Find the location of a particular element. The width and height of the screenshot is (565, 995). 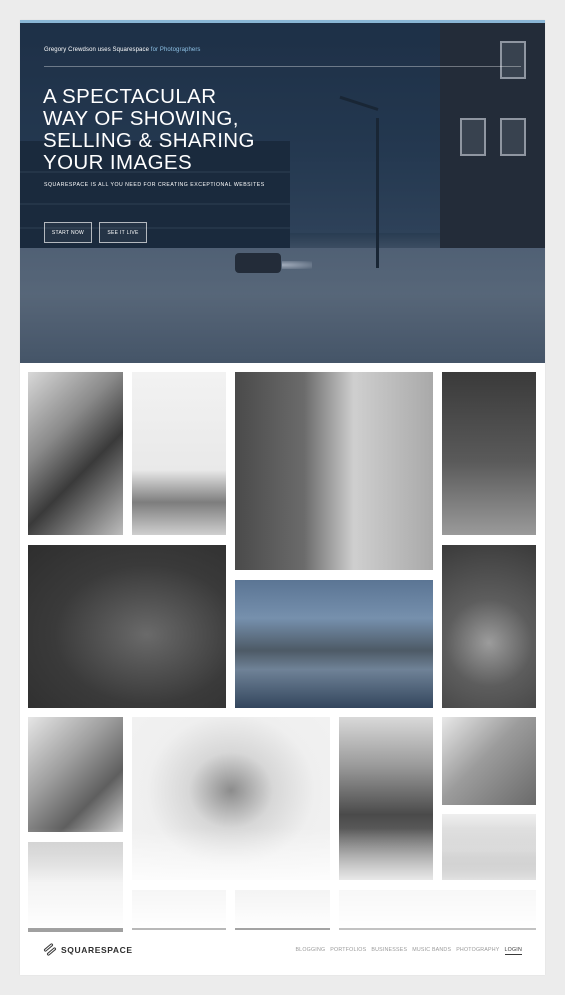

gallery-misty-mountains-photo is located at coordinates (179, 453).